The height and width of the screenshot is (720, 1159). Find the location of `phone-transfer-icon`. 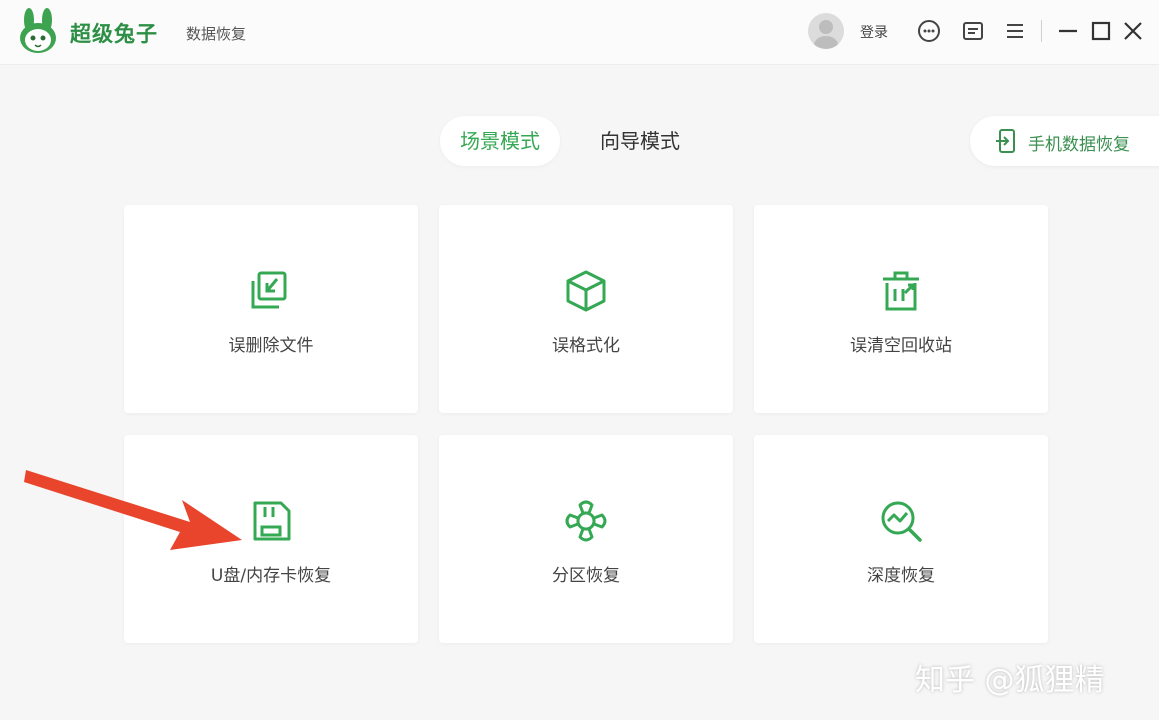

phone-transfer-icon is located at coordinates (1005, 141).